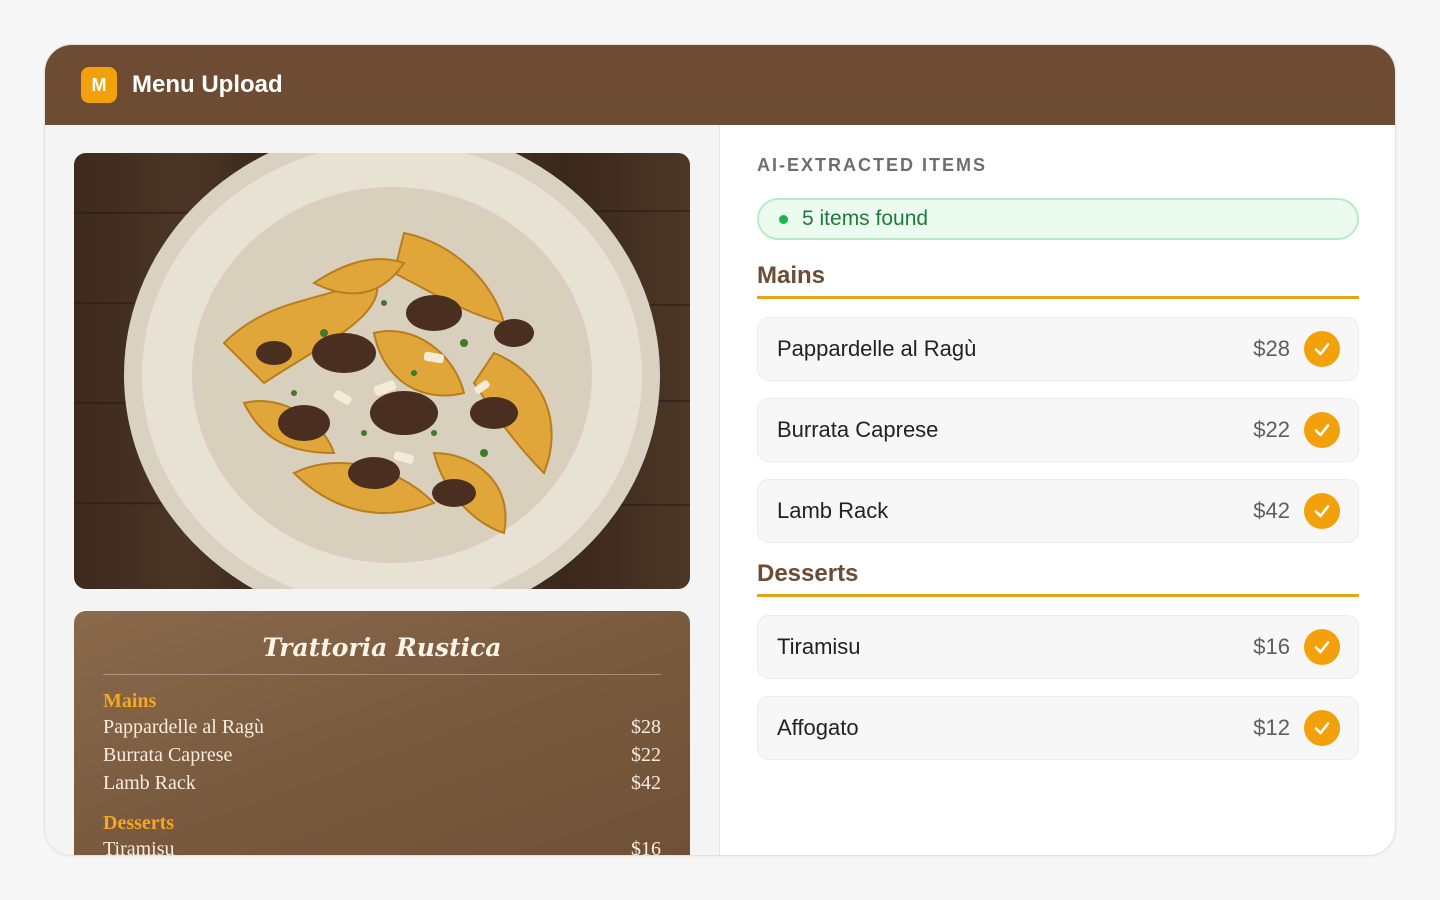 The height and width of the screenshot is (900, 1440). What do you see at coordinates (130, 701) in the screenshot?
I see `menu-section-mains: Mains` at bounding box center [130, 701].